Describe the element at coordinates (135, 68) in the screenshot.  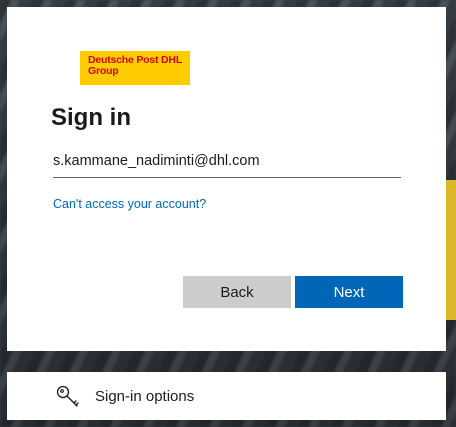
I see `company-logo: Deutsche Post DHL Group` at that location.